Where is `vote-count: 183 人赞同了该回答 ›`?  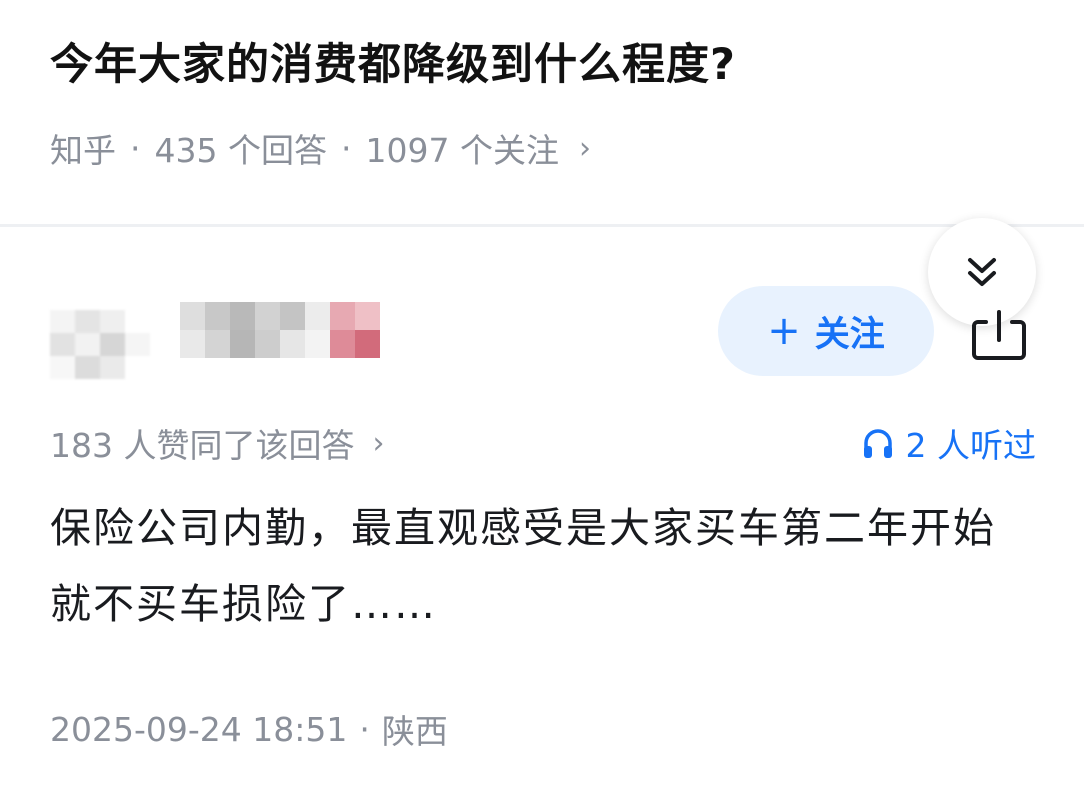 vote-count: 183 人赞同了该回答 › is located at coordinates (217, 443).